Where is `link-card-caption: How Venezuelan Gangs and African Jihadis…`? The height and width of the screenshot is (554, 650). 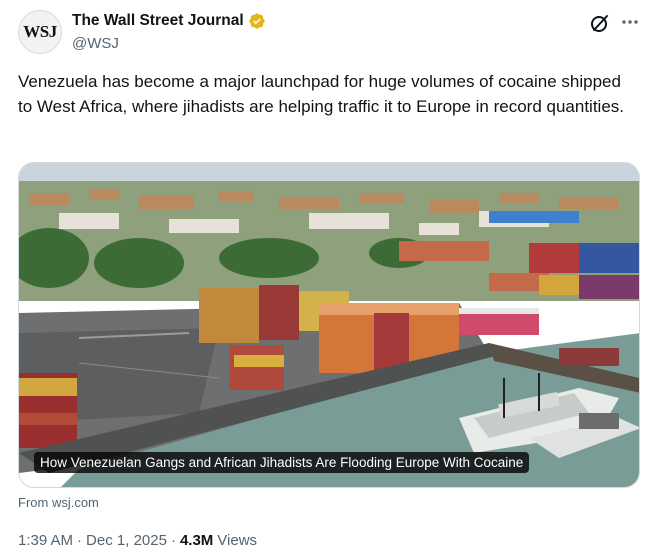 link-card-caption: How Venezuelan Gangs and African Jihadis… is located at coordinates (282, 462).